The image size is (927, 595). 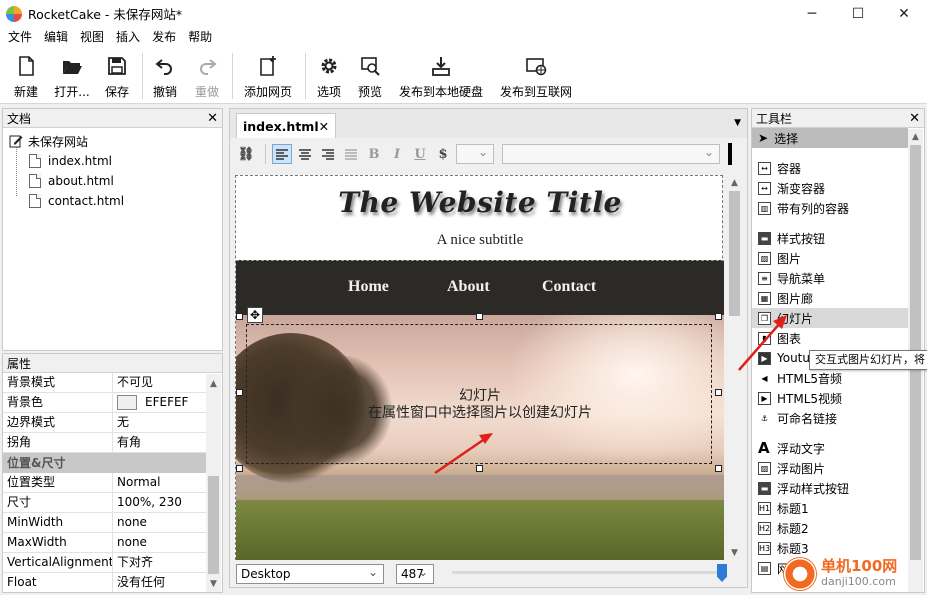 I want to click on tool-floating-image: ▨ 浮动图片, so click(x=830, y=468).